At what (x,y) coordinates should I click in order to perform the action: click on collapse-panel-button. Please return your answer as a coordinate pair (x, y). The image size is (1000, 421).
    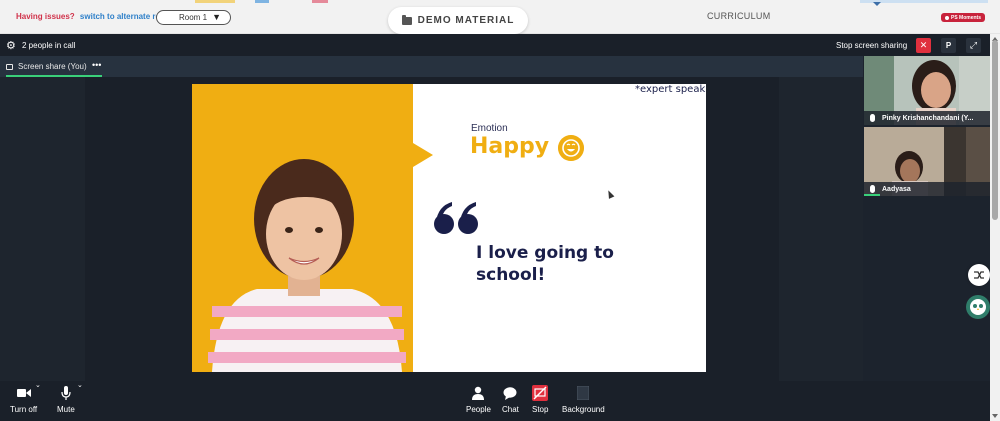
    Looking at the image, I should click on (979, 275).